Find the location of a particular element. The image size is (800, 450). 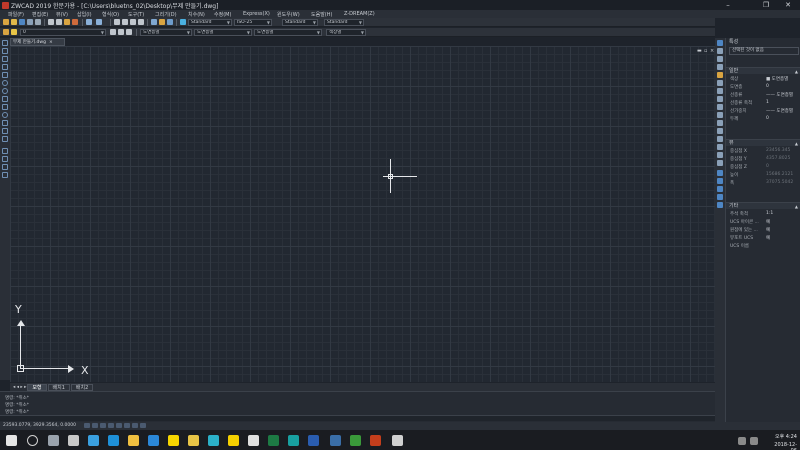

polyline-icon is located at coordinates (5, 59).